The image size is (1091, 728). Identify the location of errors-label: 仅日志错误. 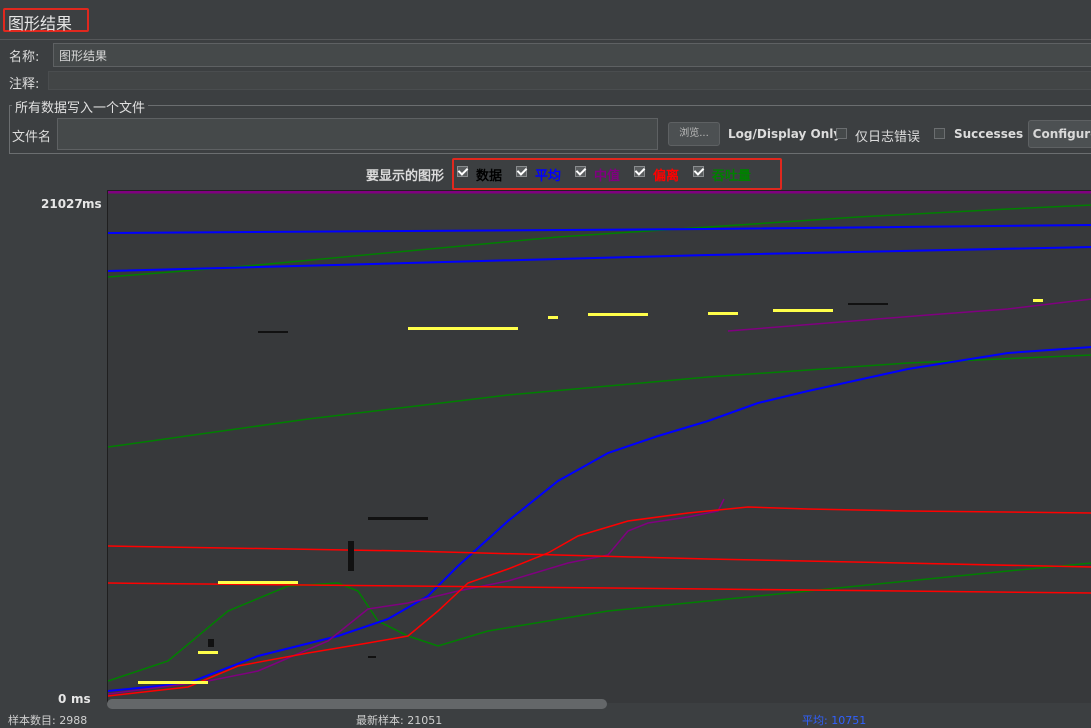
(888, 137).